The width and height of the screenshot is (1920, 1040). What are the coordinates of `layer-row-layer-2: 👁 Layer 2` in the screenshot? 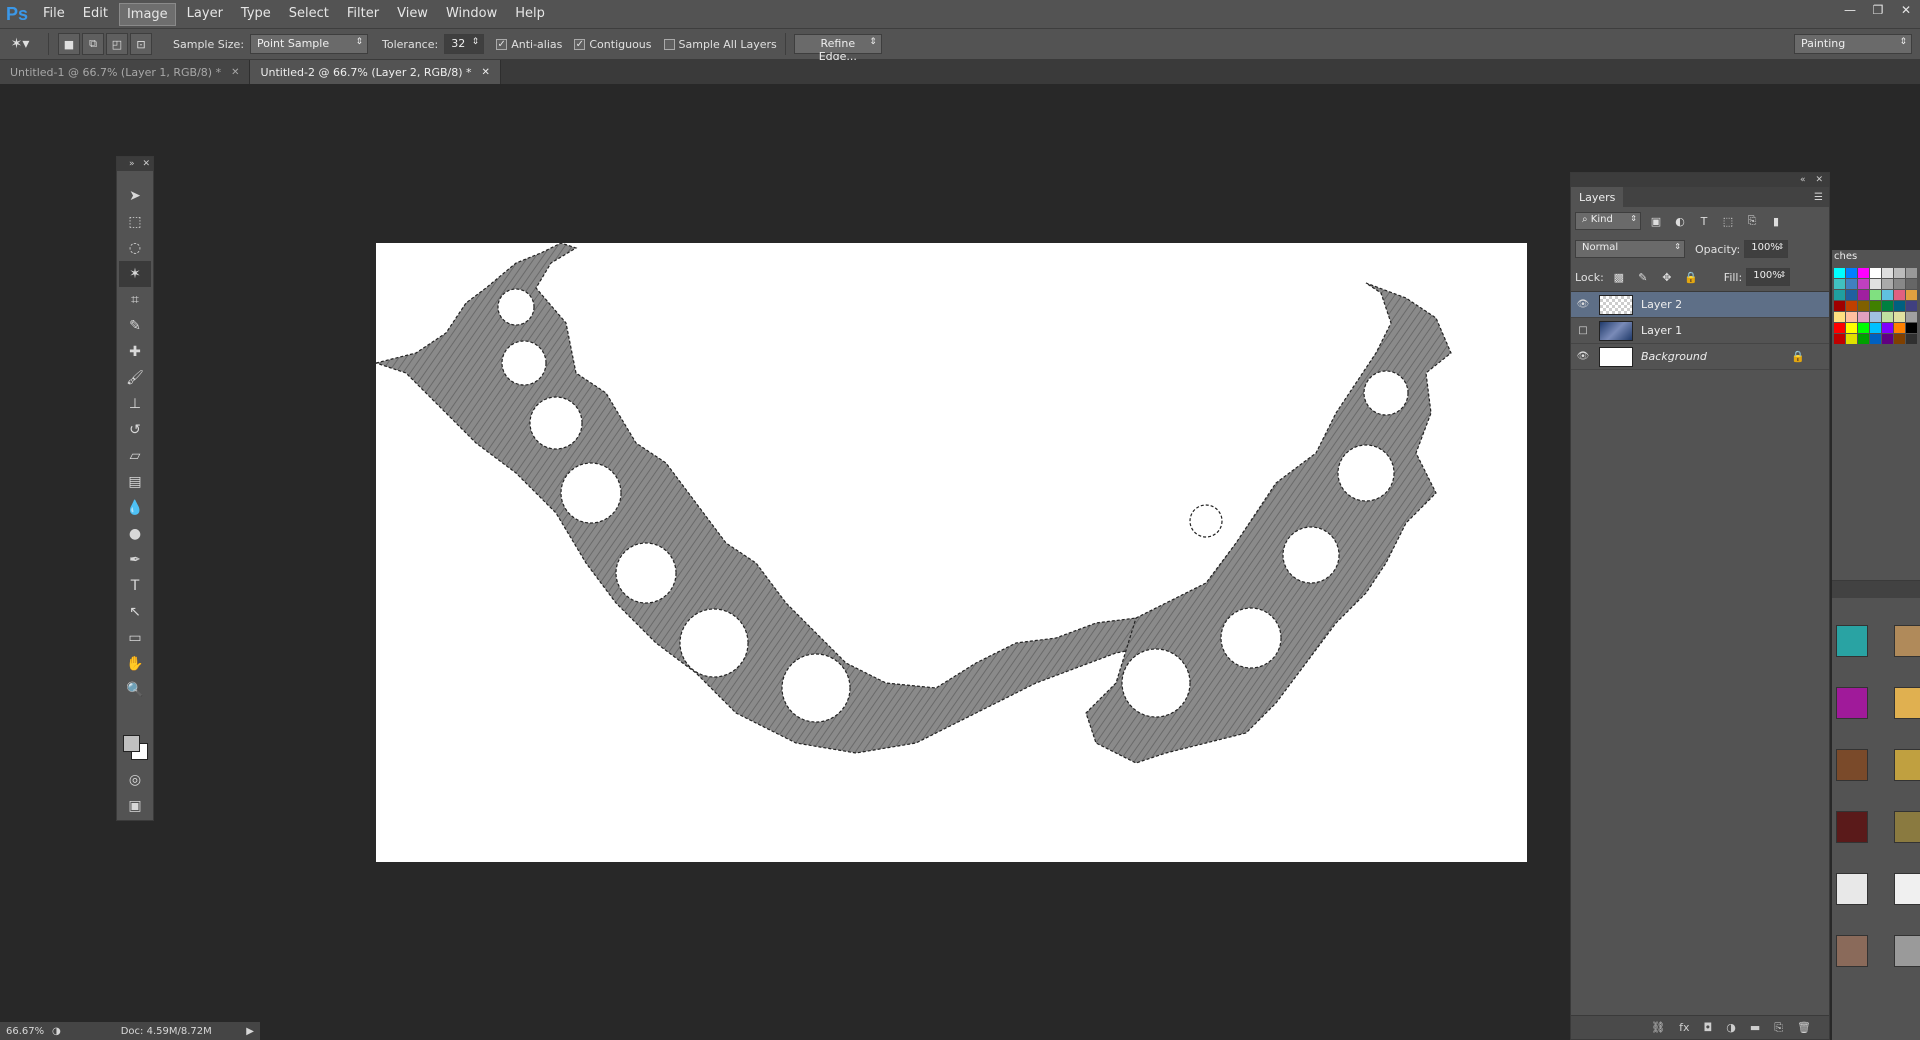 It's located at (1700, 305).